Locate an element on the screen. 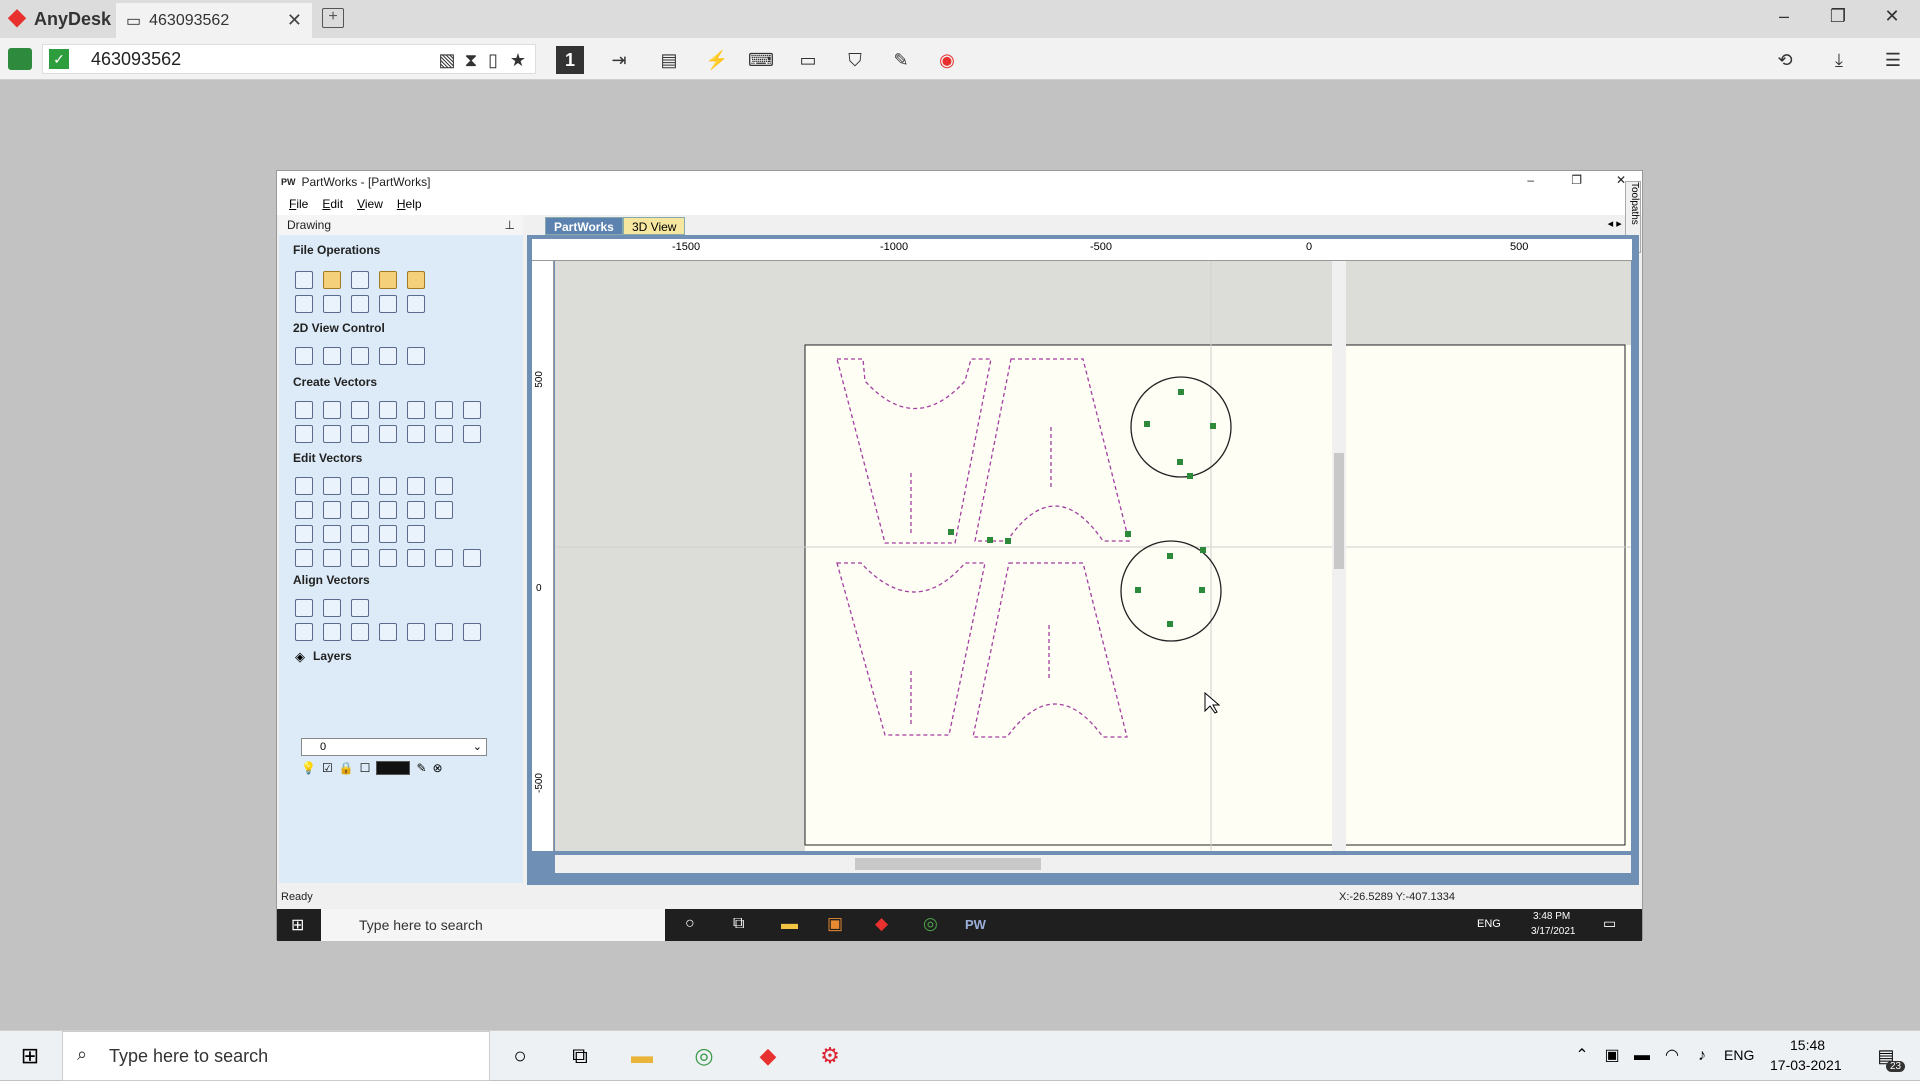 The image size is (1920, 1081). polyline-icon is located at coordinates (388, 410).